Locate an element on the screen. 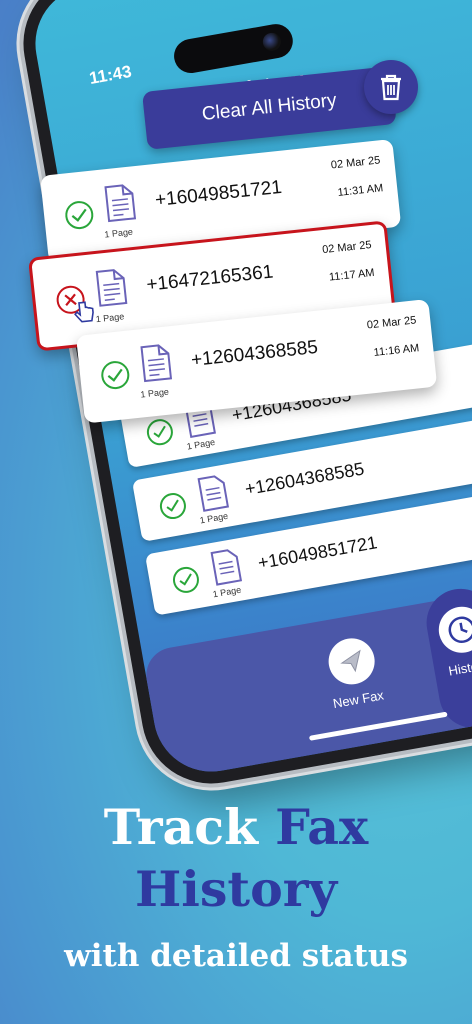 The width and height of the screenshot is (472, 1024). trash-button is located at coordinates (391, 87).